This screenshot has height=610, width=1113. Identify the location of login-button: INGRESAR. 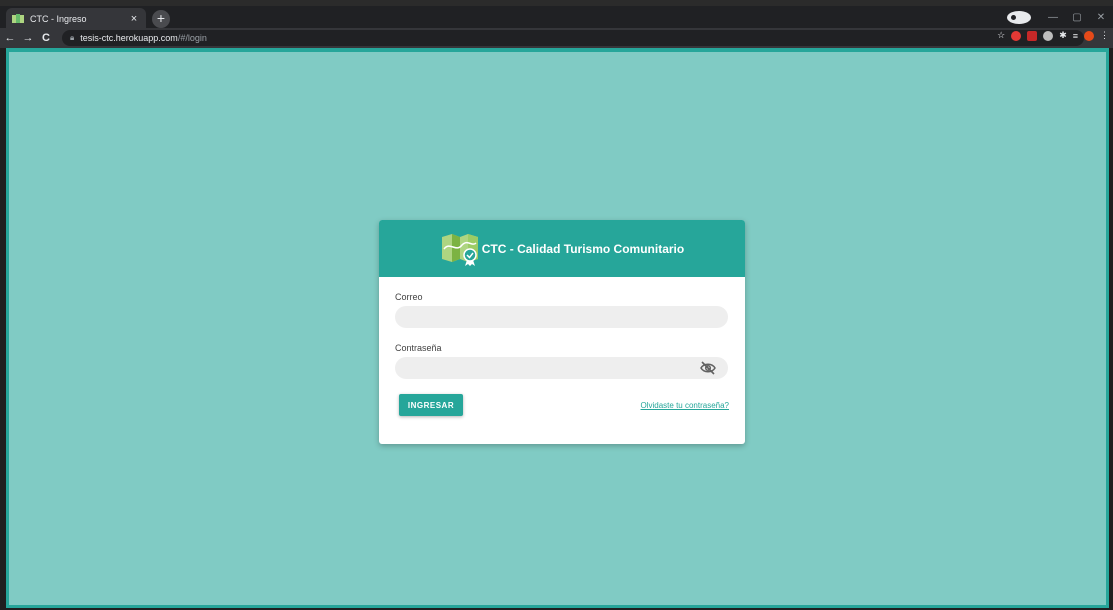
(431, 405).